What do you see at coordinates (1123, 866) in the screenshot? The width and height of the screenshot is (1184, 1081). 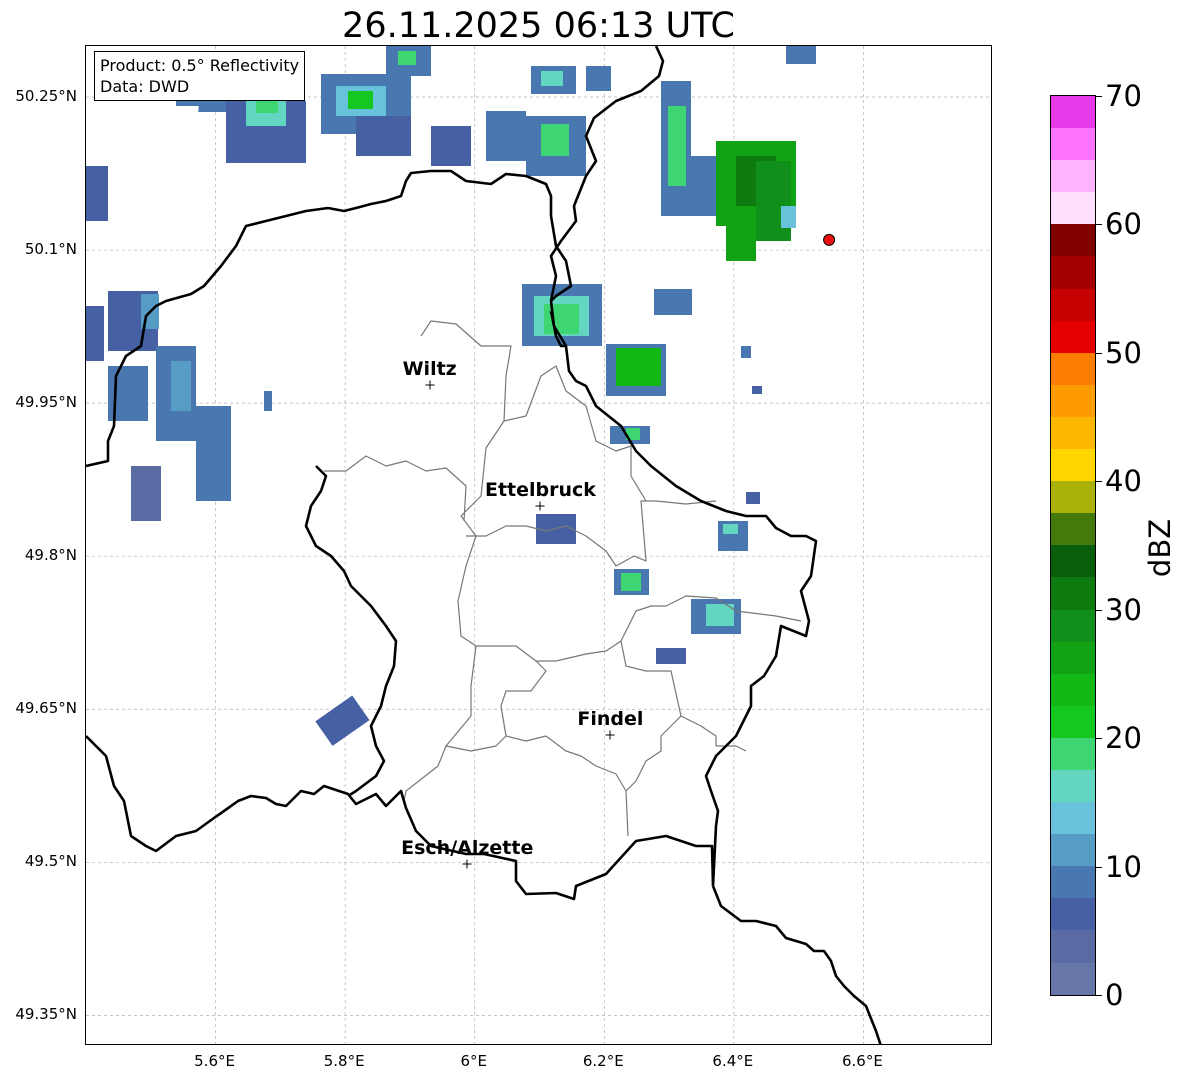 I see `colorbar-tick-label: 10` at bounding box center [1123, 866].